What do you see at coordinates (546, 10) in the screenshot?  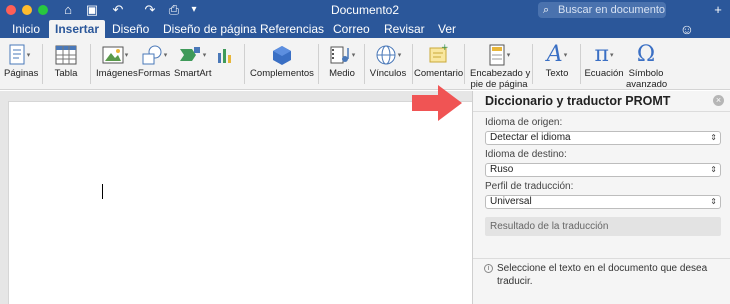 I see `search-icon: ⌕` at bounding box center [546, 10].